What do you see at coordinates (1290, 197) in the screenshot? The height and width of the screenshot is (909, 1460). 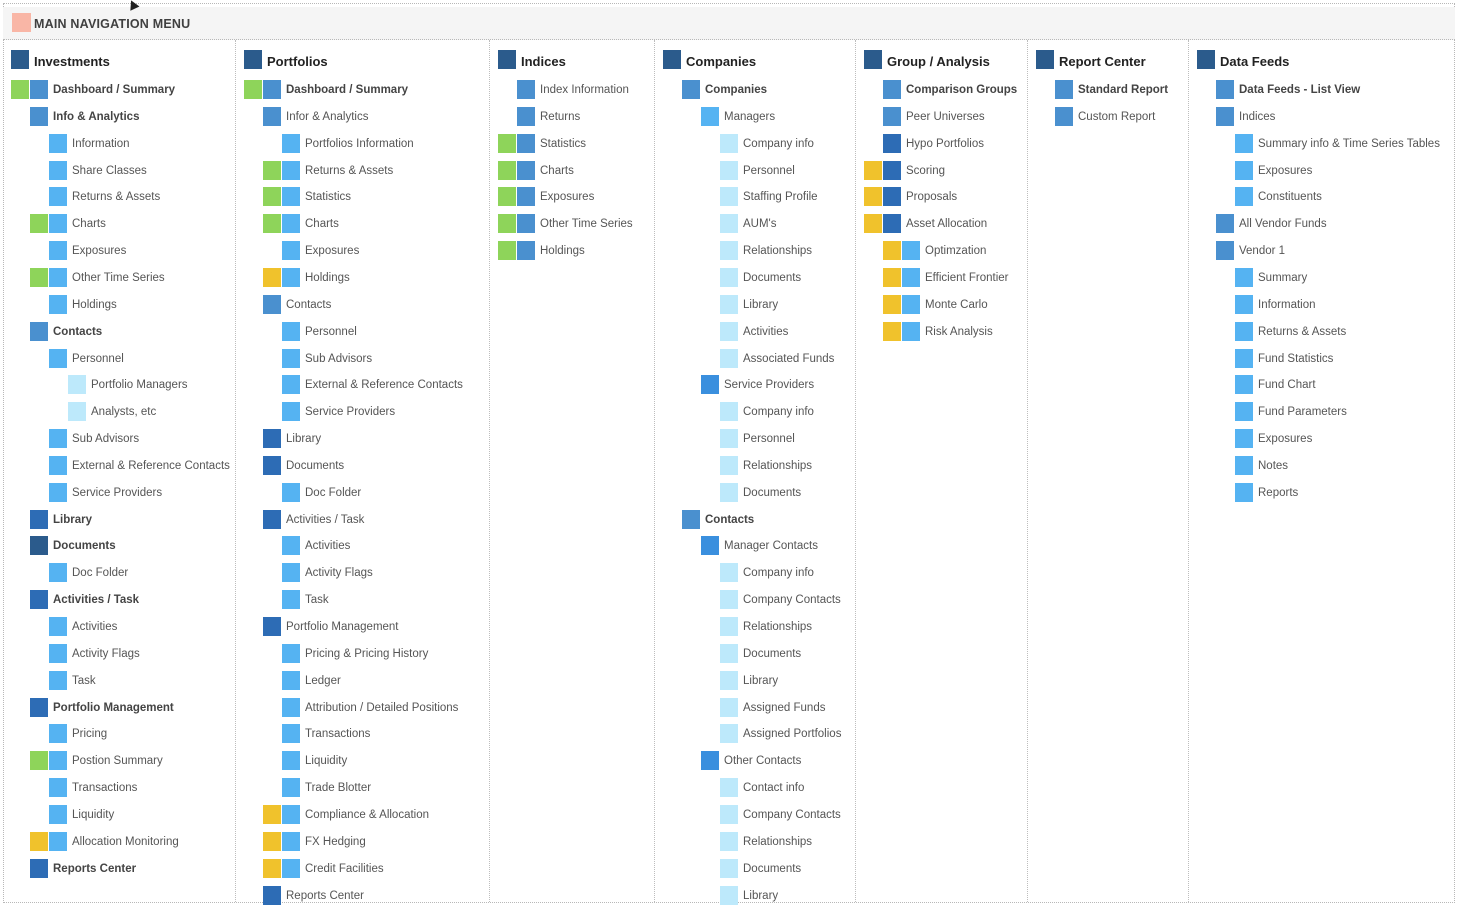 I see `menu-item-label: Constituents` at bounding box center [1290, 197].